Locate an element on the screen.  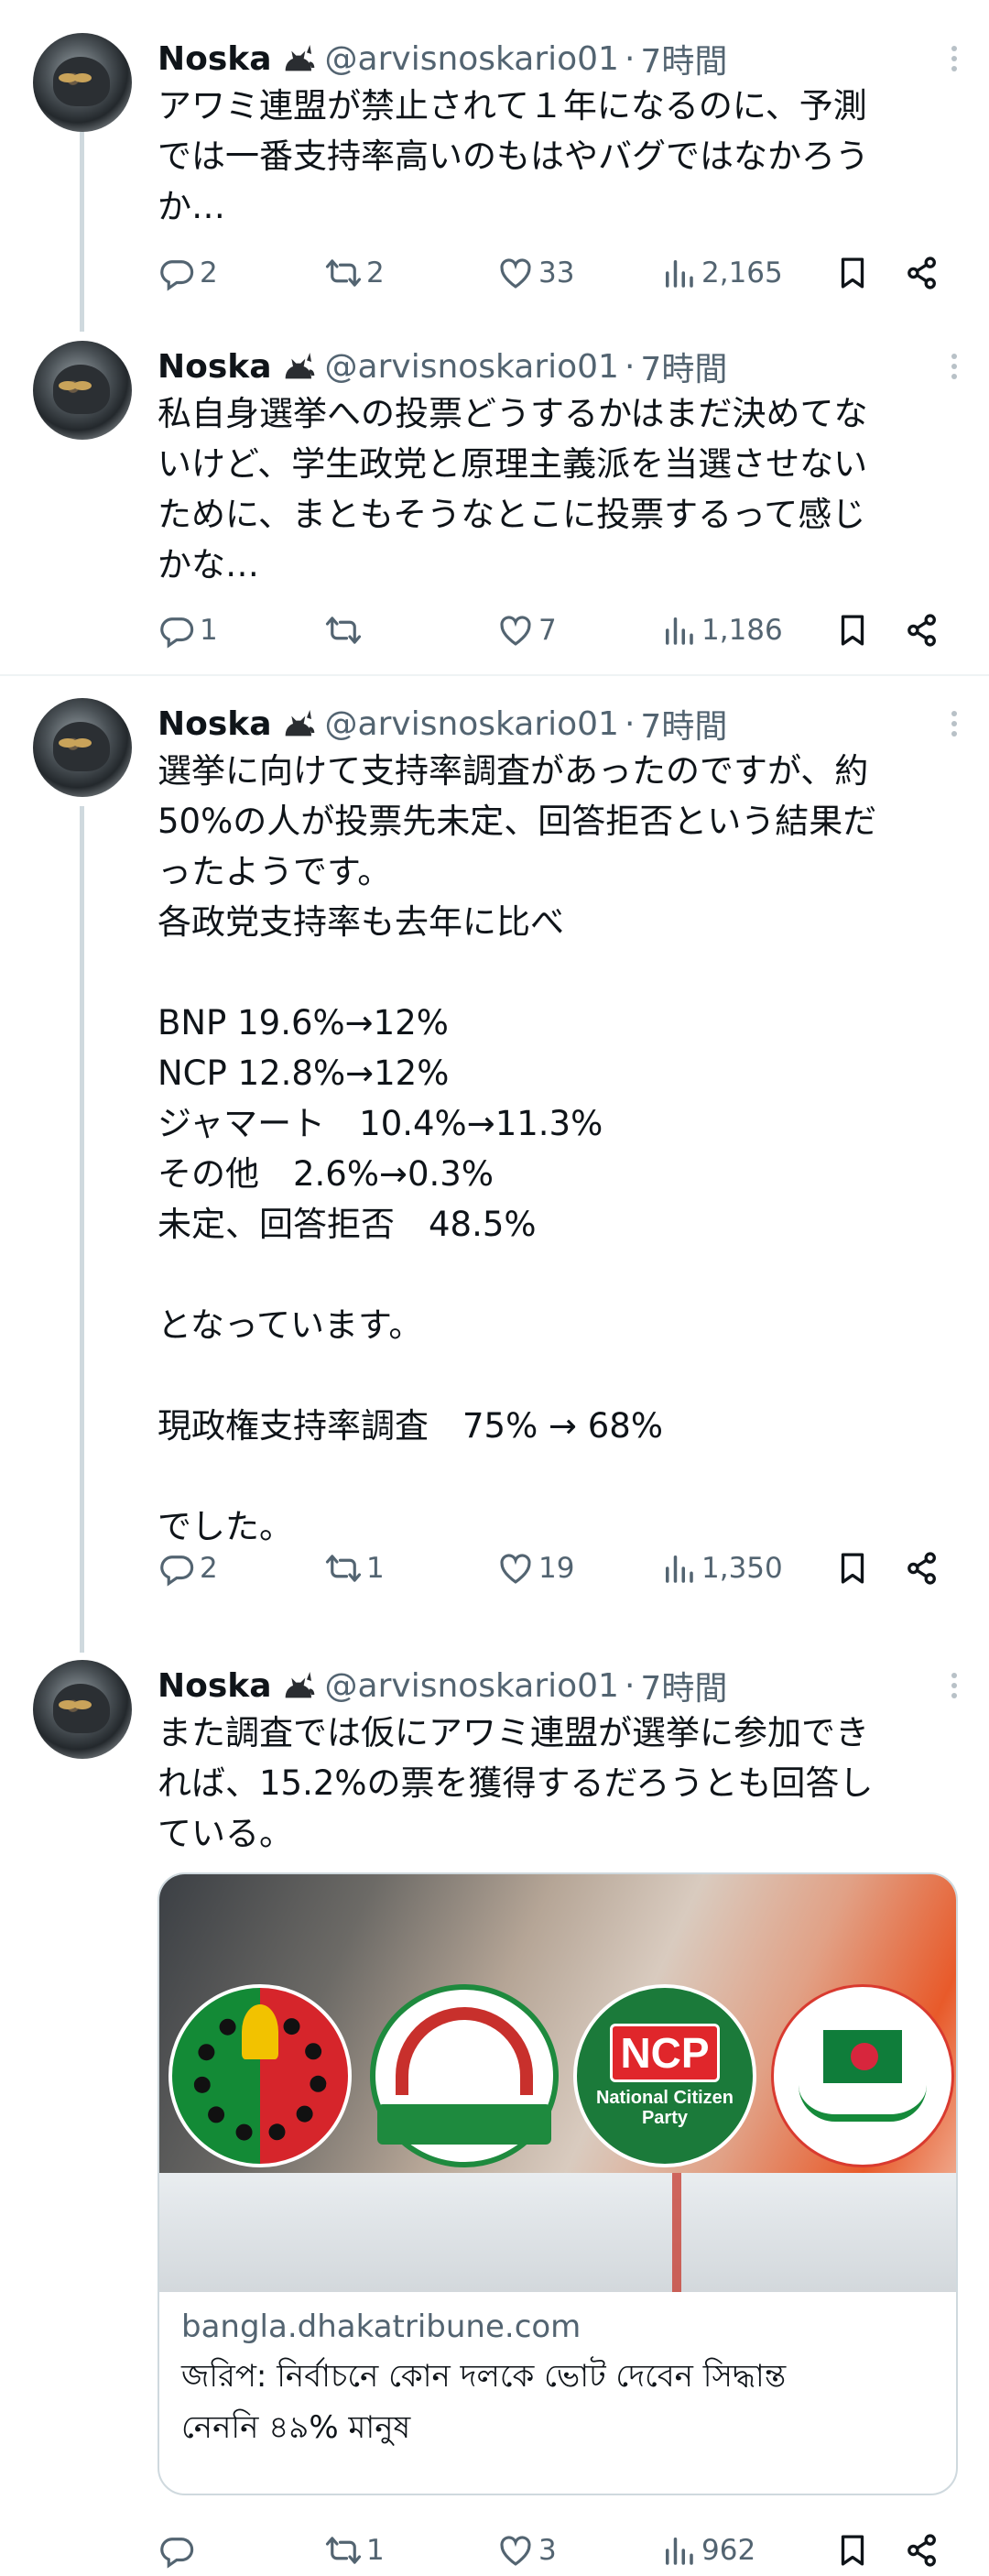
views-button: 962 is located at coordinates (707, 2550).